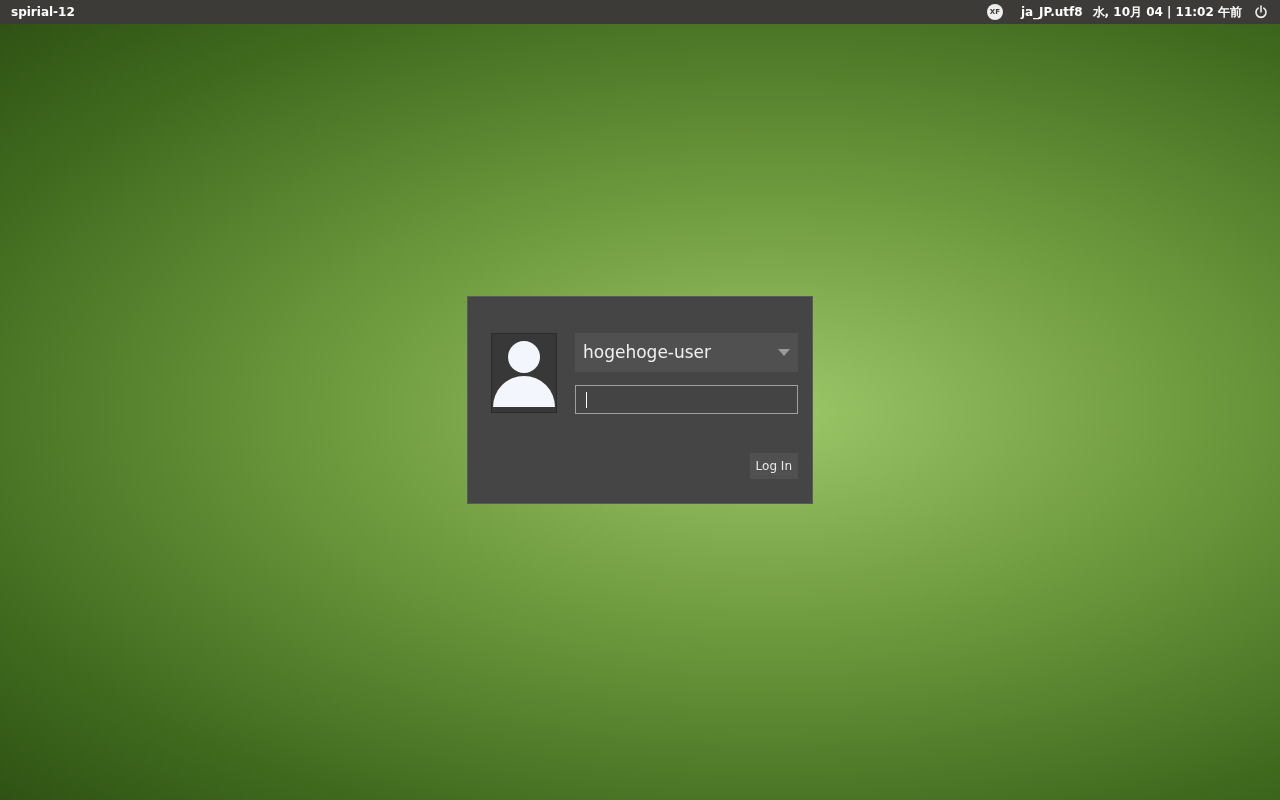 This screenshot has width=1280, height=800. What do you see at coordinates (686, 399) in the screenshot?
I see `password-field` at bounding box center [686, 399].